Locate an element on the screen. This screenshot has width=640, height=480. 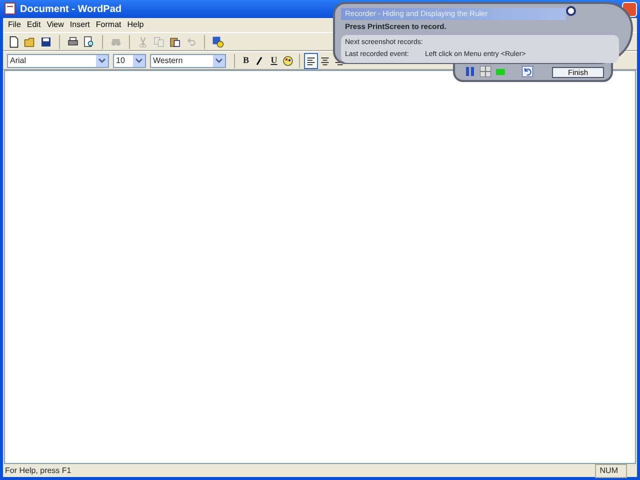
underline-button: U is located at coordinates (274, 60).